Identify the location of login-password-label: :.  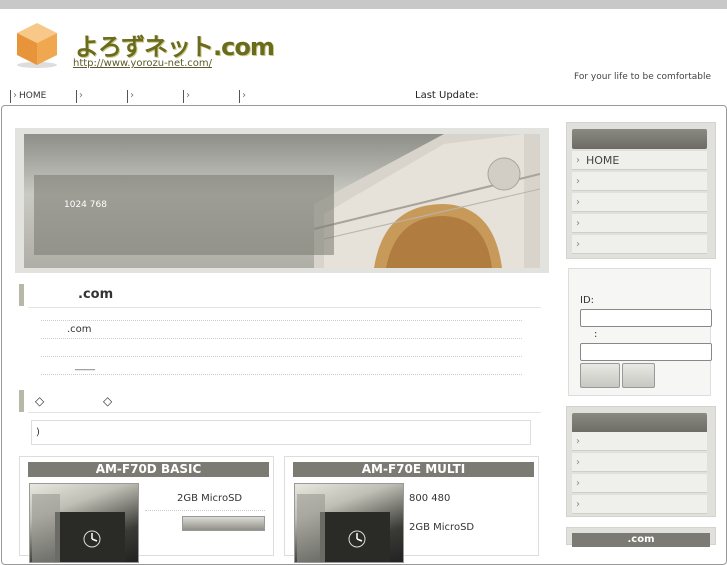
(596, 334).